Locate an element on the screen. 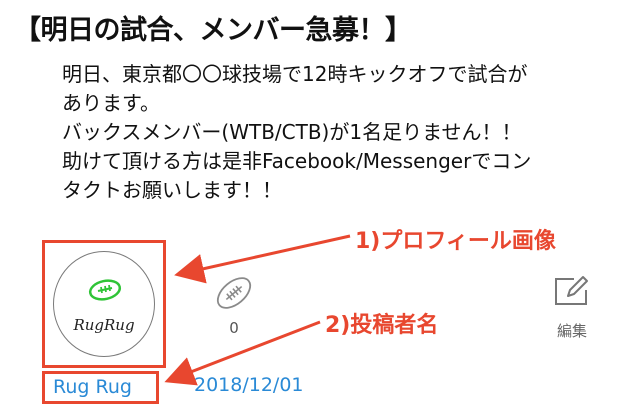 This screenshot has width=630, height=408. post-title: 【明日の試合、メンバー急募！】 is located at coordinates (213, 30).